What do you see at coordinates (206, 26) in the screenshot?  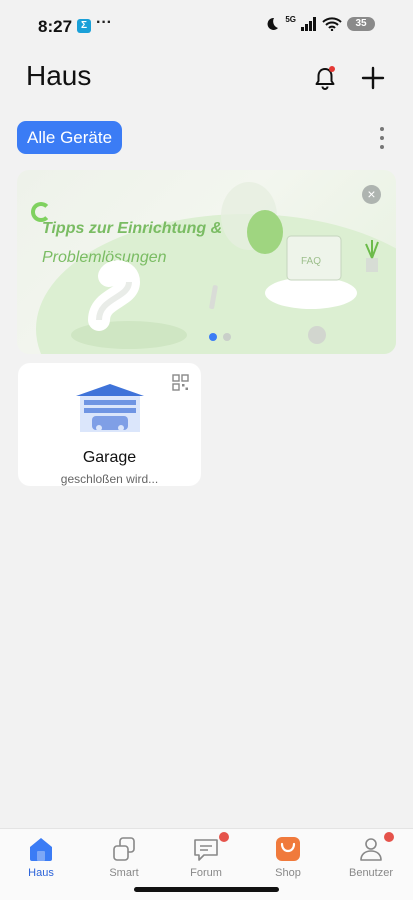 I see `status-bar: 8:27 Σ ··· 5G 35` at bounding box center [206, 26].